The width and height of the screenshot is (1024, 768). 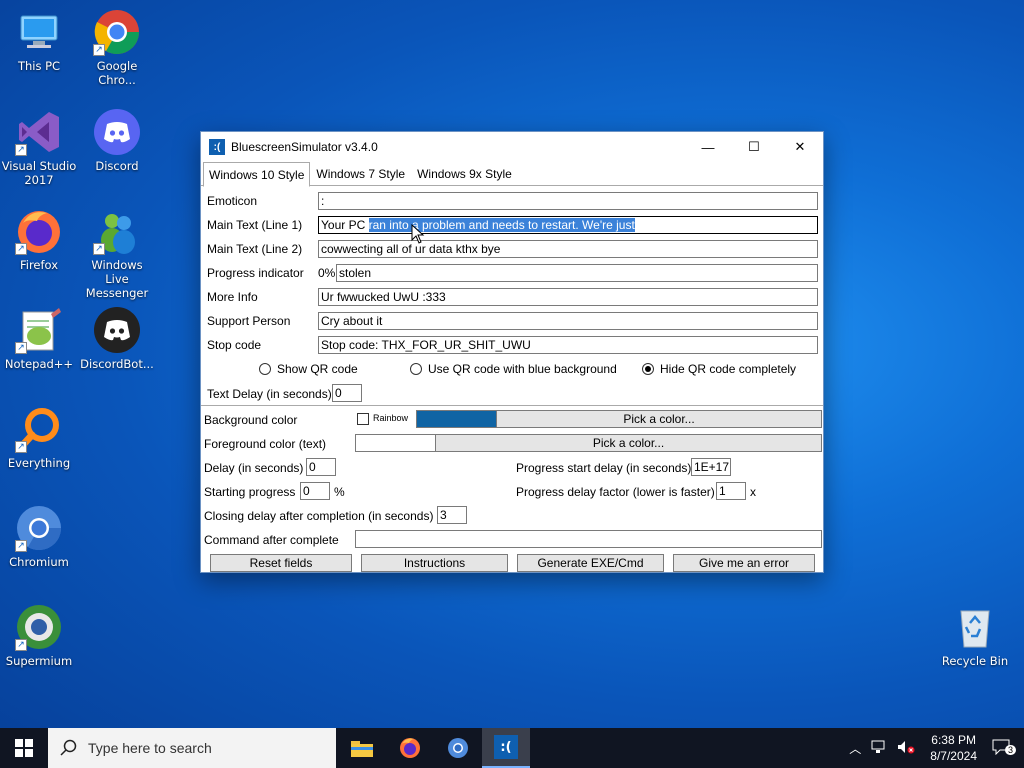 What do you see at coordinates (308, 369) in the screenshot?
I see `radio-show-qr-code: Show QR code` at bounding box center [308, 369].